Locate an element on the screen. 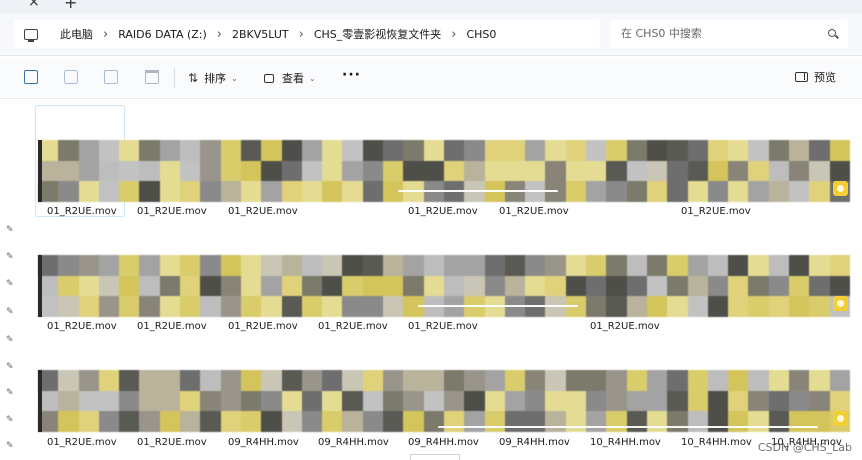  rename-icon is located at coordinates (71, 77).